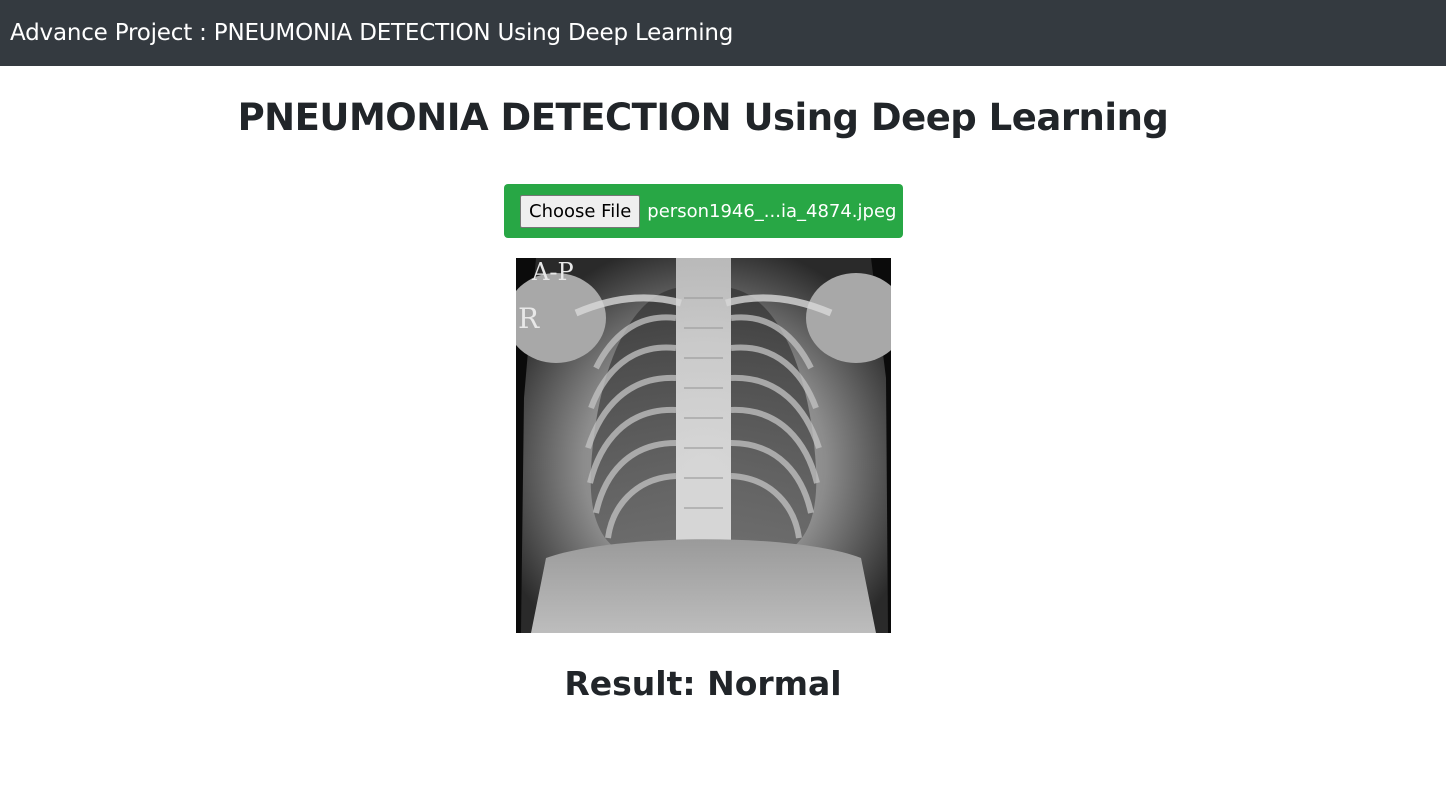  Describe the element at coordinates (552, 272) in the screenshot. I see `xray-marker-ap: A-P` at that location.